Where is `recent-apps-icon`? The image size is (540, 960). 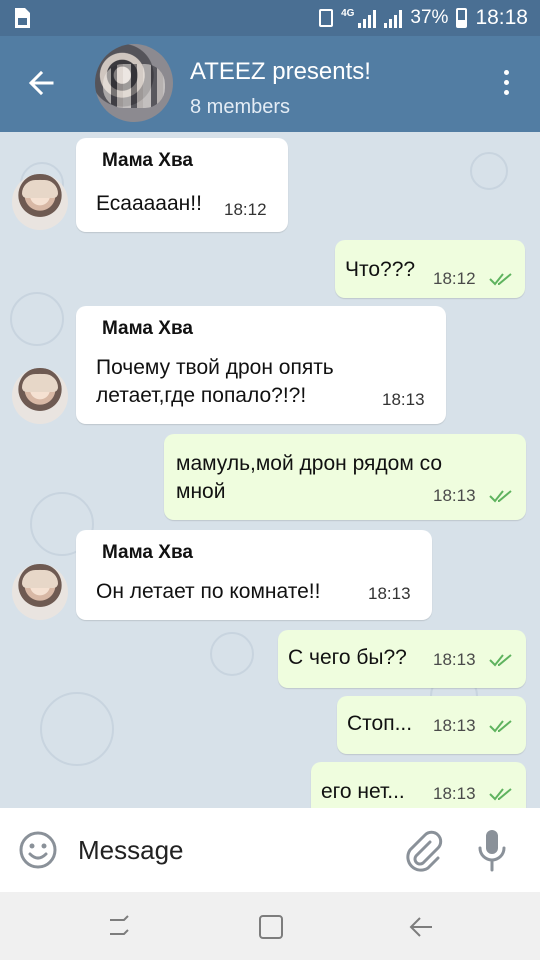 recent-apps-icon is located at coordinates (119, 927).